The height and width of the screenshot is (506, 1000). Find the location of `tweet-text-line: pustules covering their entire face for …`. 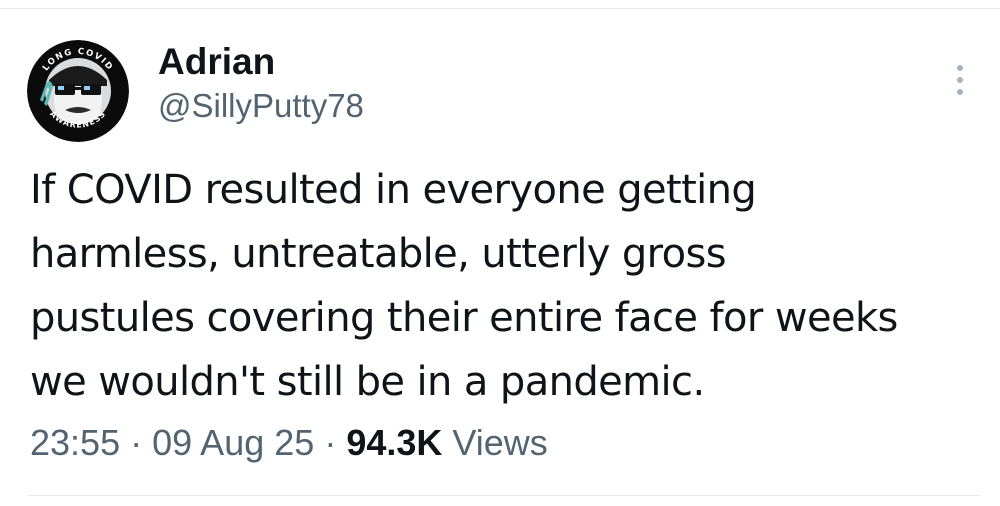

tweet-text-line: pustules covering their entire face for … is located at coordinates (464, 318).